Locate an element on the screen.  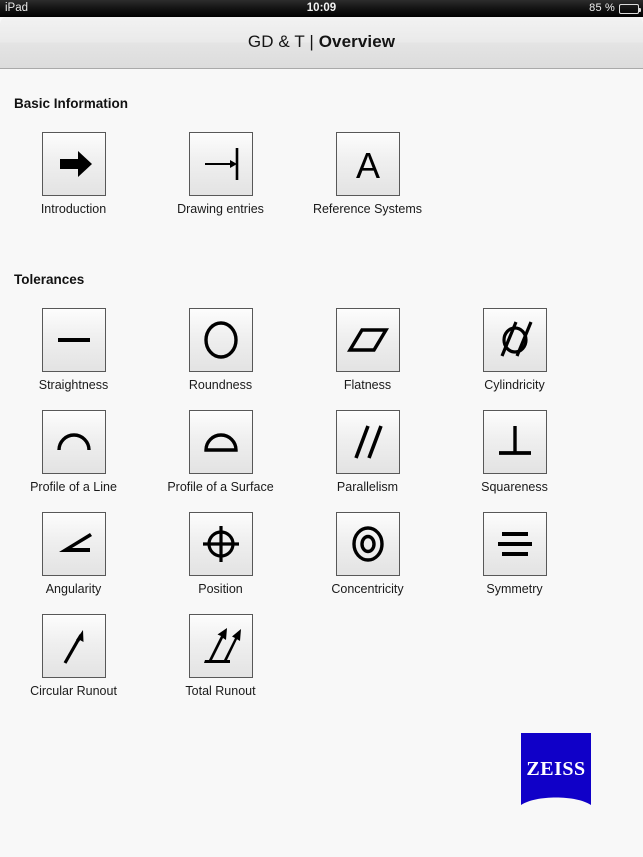
straightness-icon is located at coordinates (73, 340).